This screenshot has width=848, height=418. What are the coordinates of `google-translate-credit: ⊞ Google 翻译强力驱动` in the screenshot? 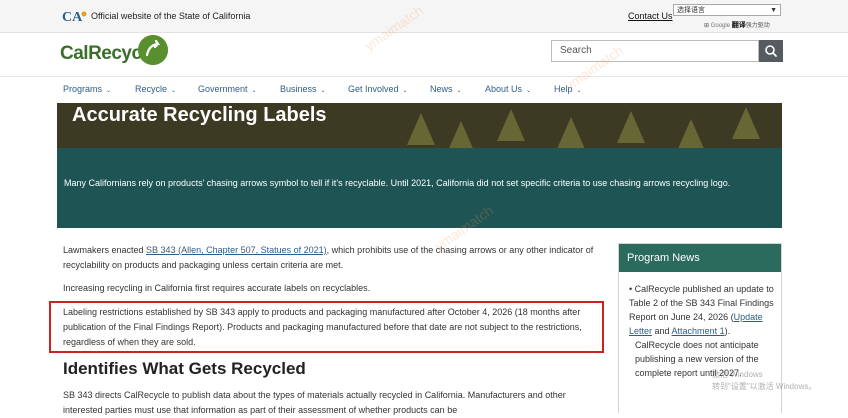 It's located at (737, 25).